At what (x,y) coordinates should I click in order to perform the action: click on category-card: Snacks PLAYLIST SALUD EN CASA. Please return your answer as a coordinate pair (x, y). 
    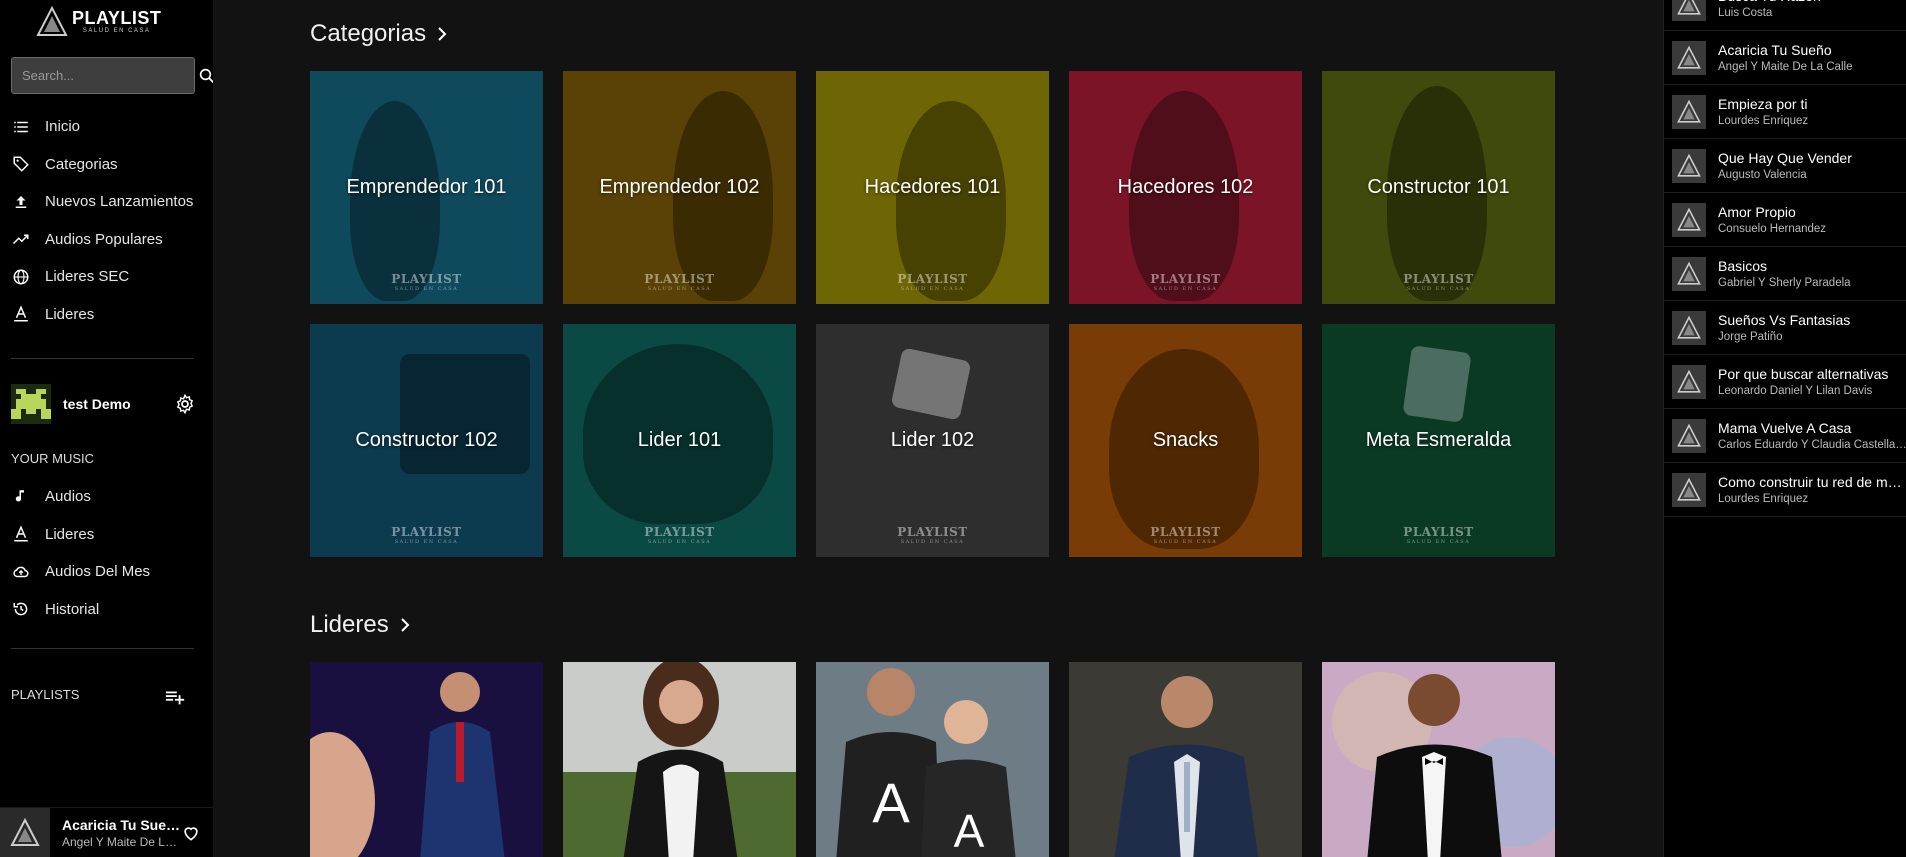
    Looking at the image, I should click on (1185, 440).